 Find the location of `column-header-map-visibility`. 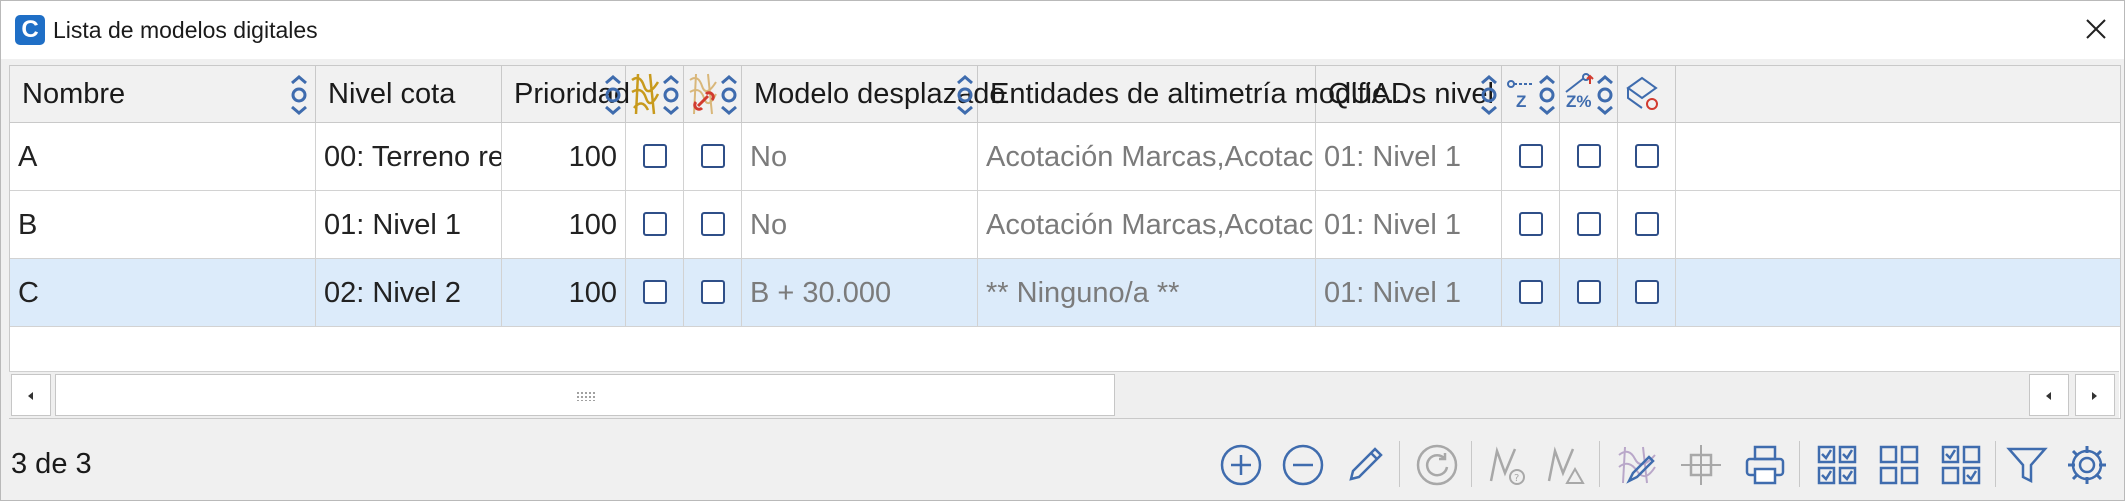

column-header-map-visibility is located at coordinates (655, 94).